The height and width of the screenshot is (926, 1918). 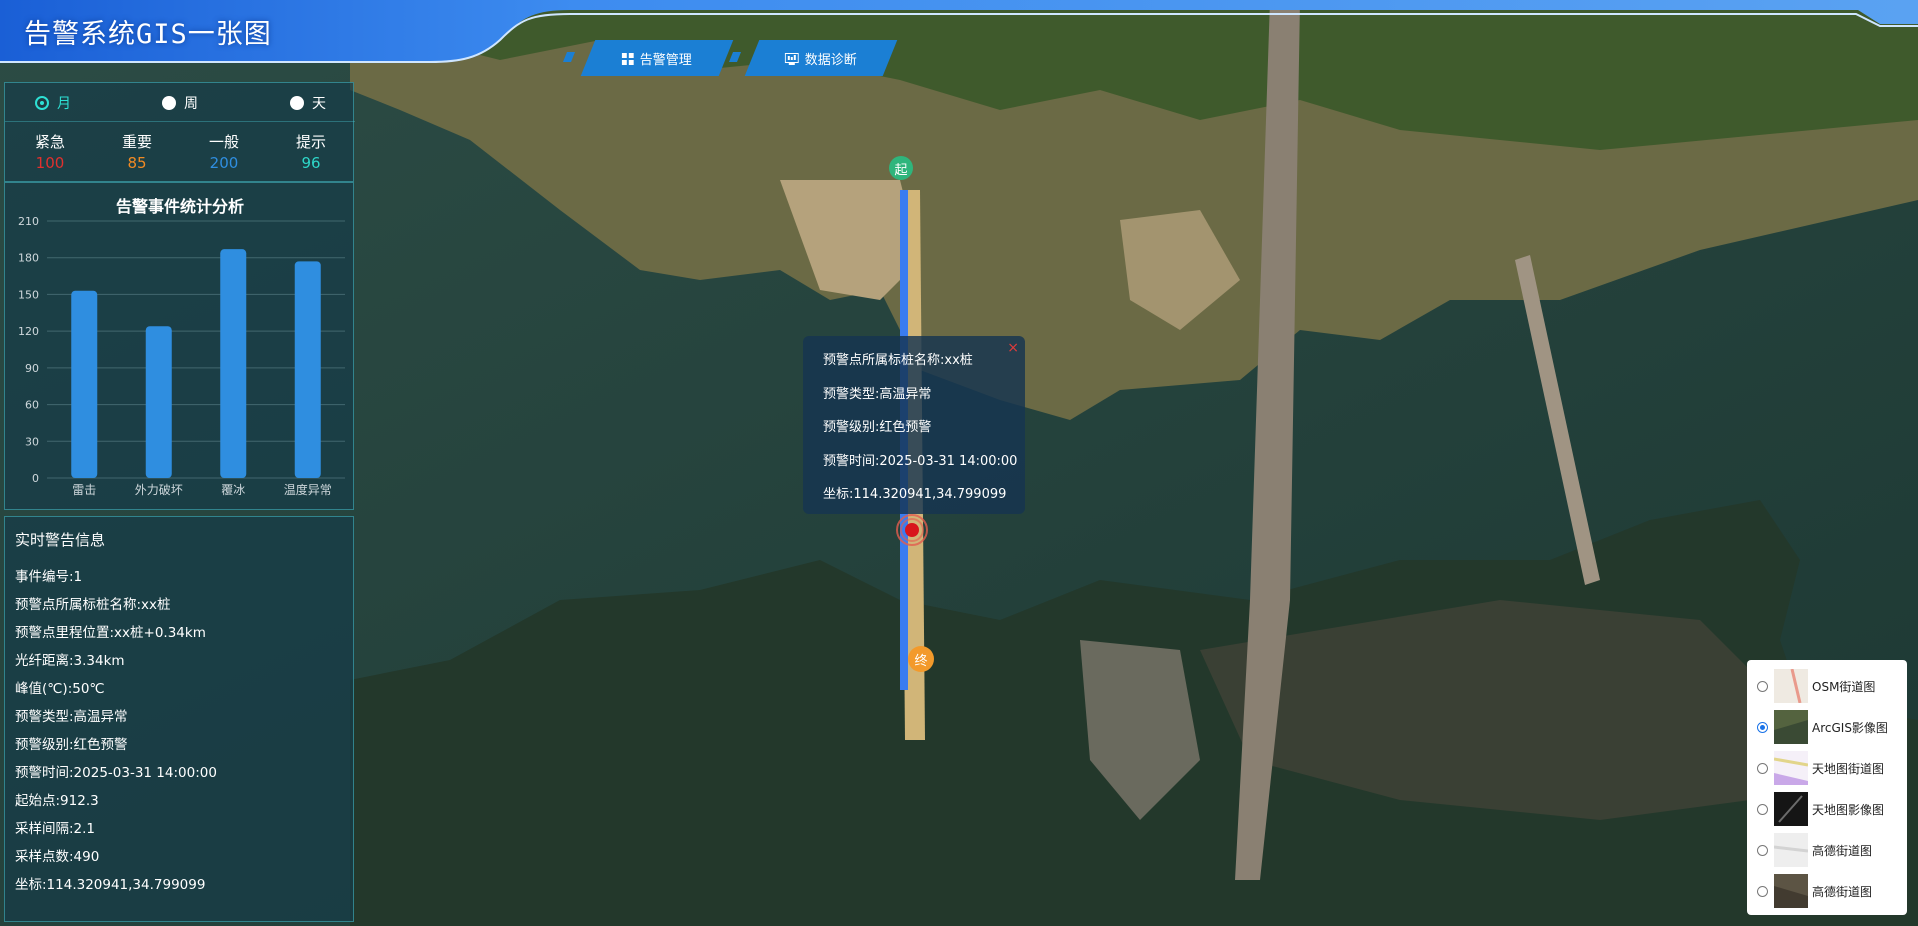 What do you see at coordinates (912, 530) in the screenshot?
I see `alarm-point-marker` at bounding box center [912, 530].